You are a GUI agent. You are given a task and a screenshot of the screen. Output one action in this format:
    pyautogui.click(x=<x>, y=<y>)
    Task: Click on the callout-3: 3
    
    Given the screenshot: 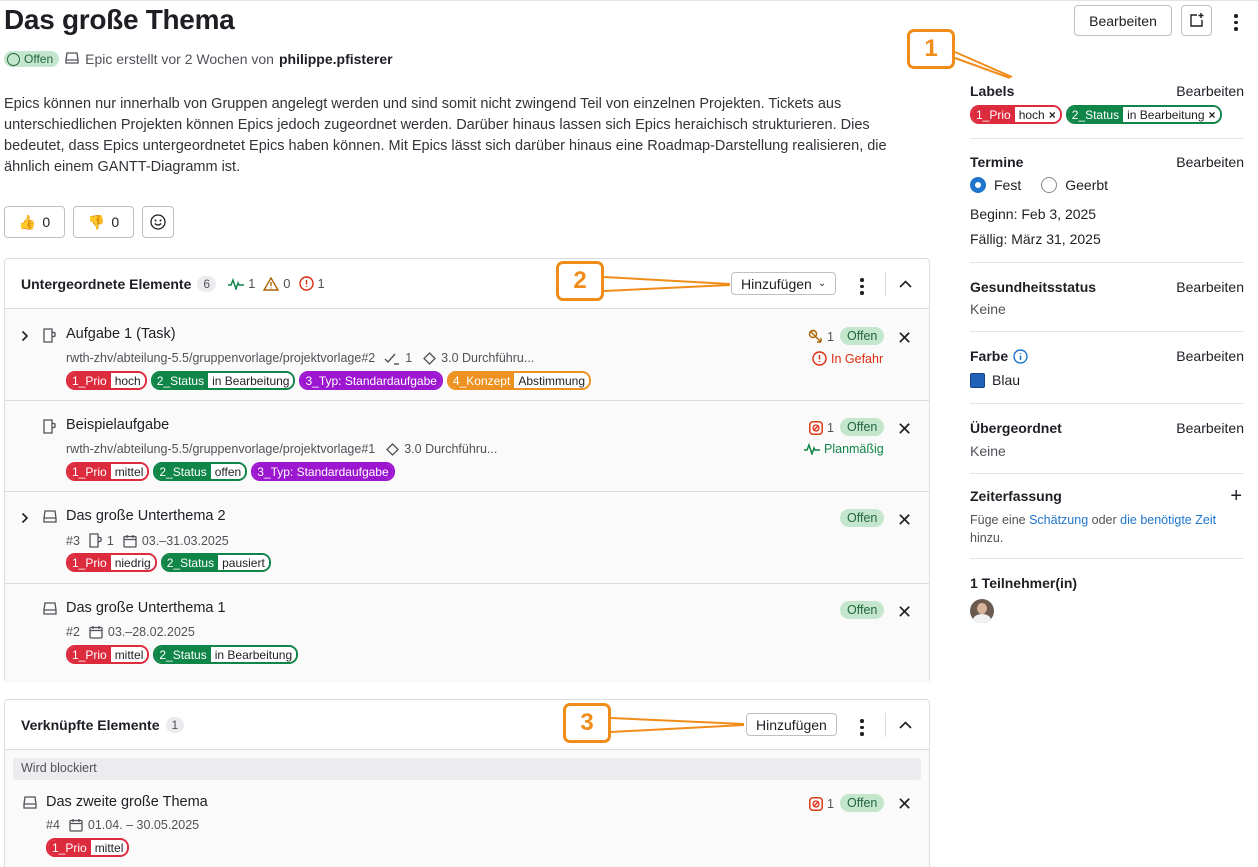 What is the action you would take?
    pyautogui.click(x=587, y=723)
    